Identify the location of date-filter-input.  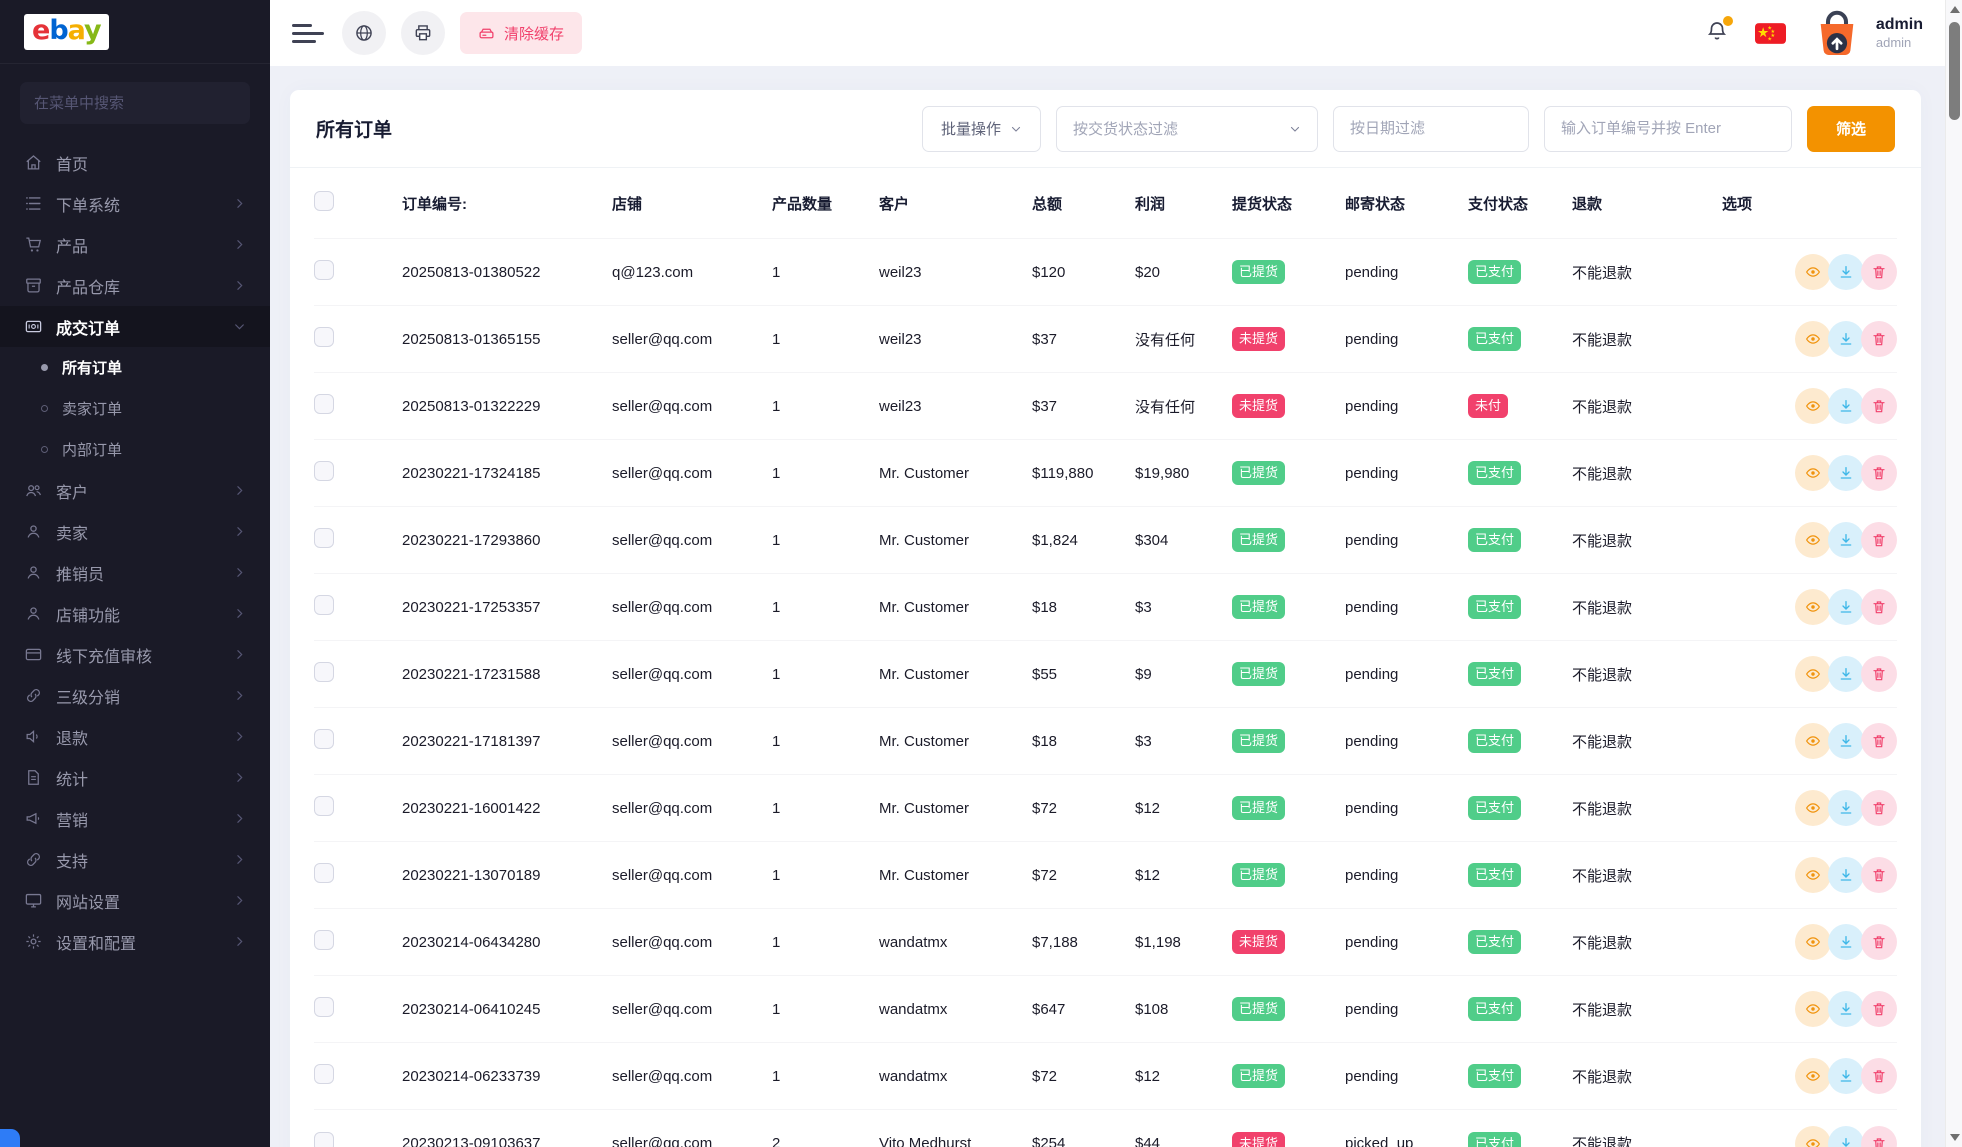
(1431, 128).